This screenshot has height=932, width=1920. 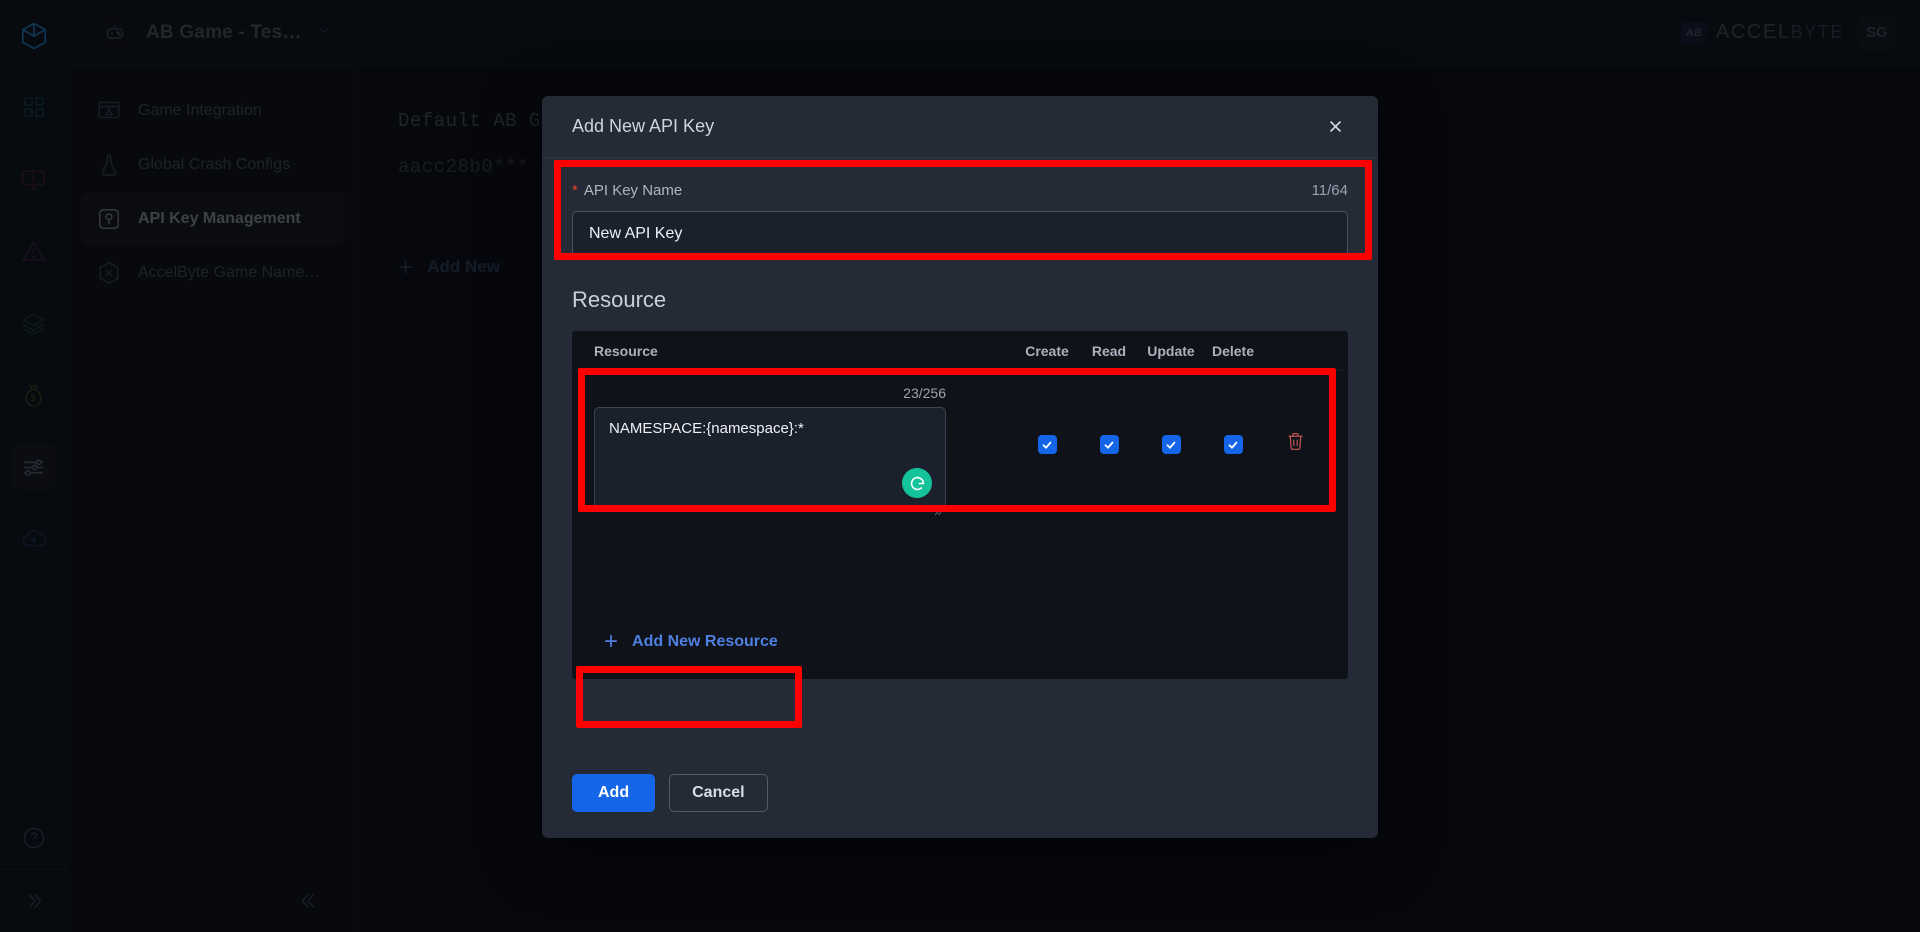 I want to click on add-new-resource-button: + Add New Resource, so click(x=691, y=642).